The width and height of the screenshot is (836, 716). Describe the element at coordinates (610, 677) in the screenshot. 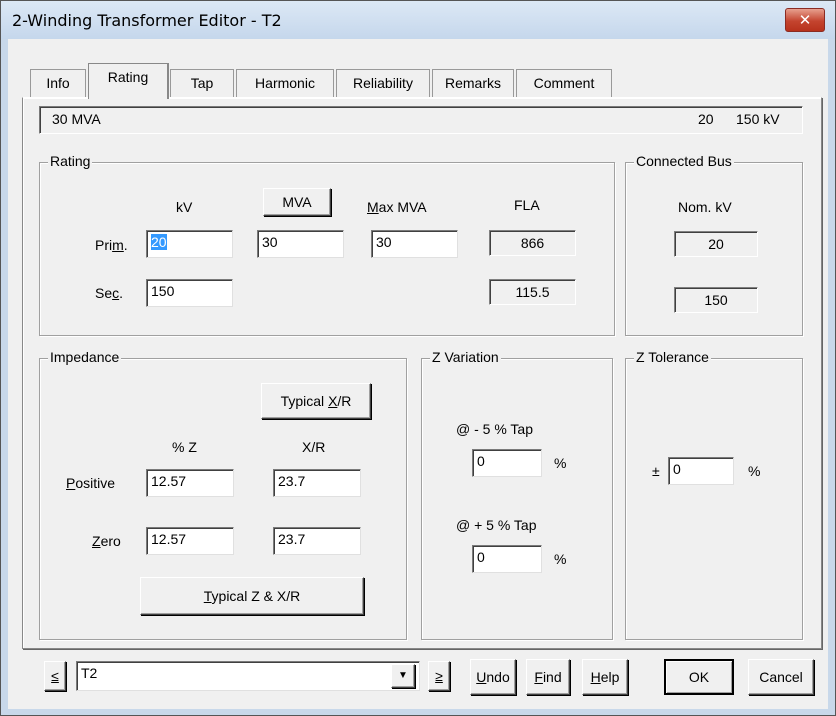

I see `help-text: elp` at that location.